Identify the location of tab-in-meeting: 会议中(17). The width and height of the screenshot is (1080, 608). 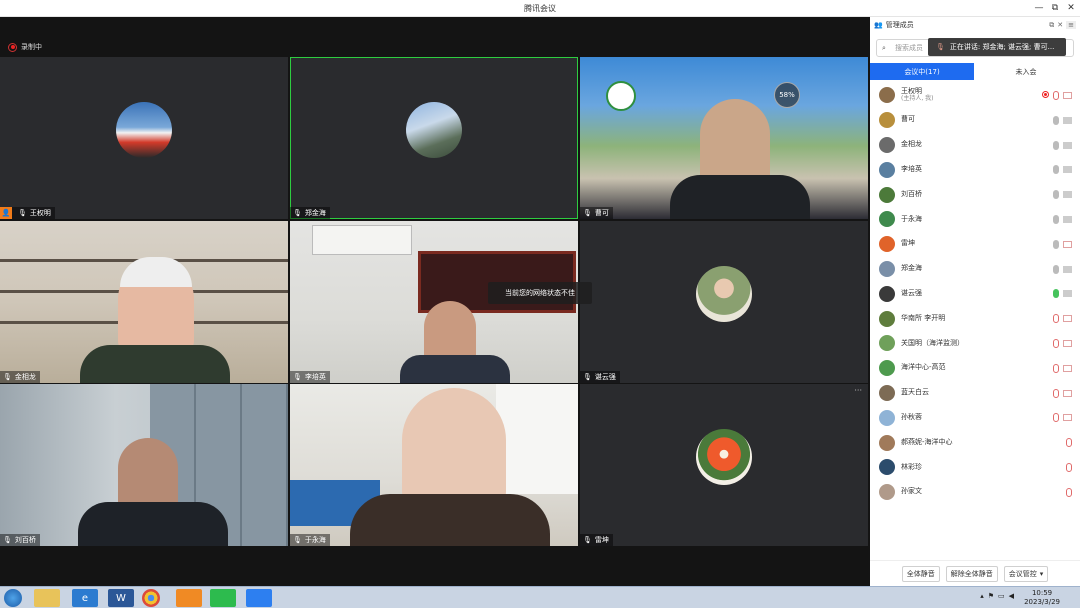
(922, 71).